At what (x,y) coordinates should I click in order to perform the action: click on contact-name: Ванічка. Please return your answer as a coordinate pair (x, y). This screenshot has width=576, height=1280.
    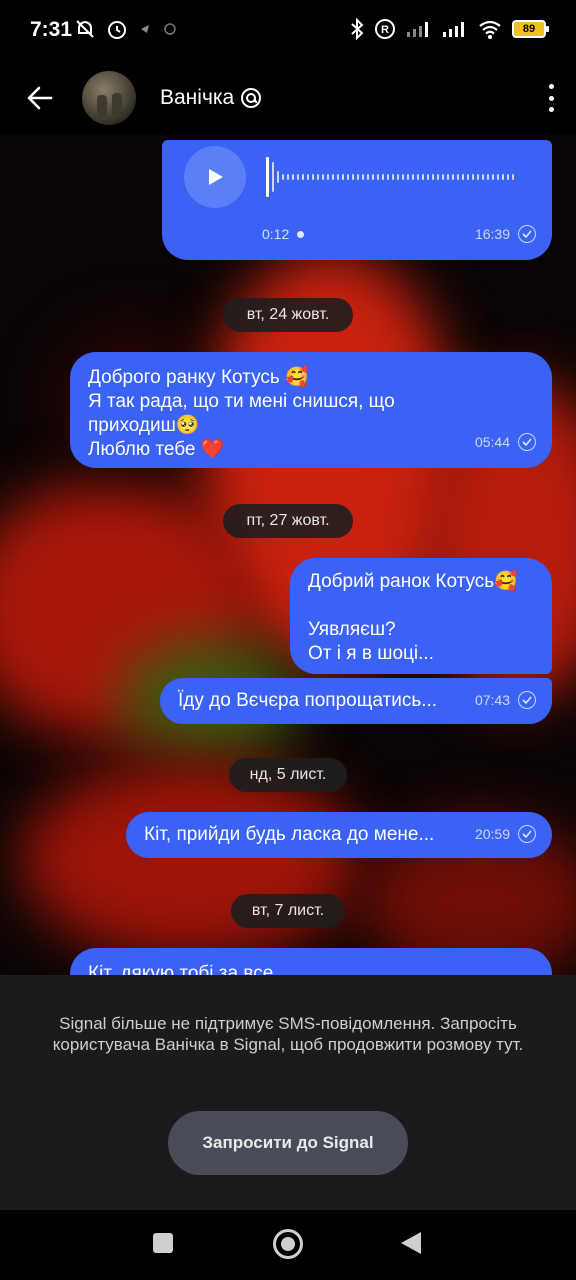
    Looking at the image, I should click on (211, 98).